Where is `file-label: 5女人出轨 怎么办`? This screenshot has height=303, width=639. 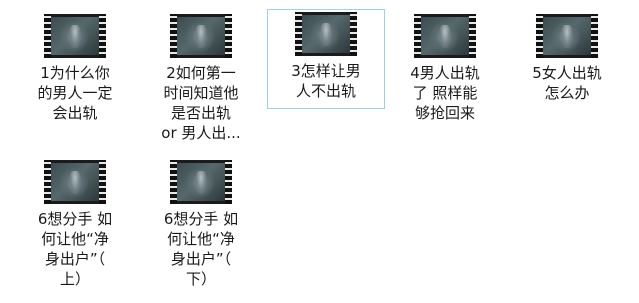 file-label: 5女人出轨 怎么办 is located at coordinates (567, 83).